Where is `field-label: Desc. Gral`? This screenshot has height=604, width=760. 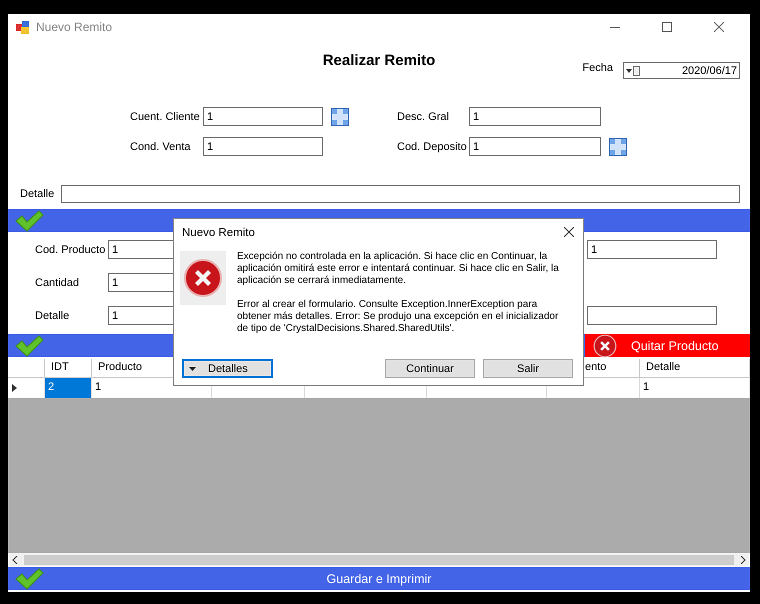 field-label: Desc. Gral is located at coordinates (423, 116).